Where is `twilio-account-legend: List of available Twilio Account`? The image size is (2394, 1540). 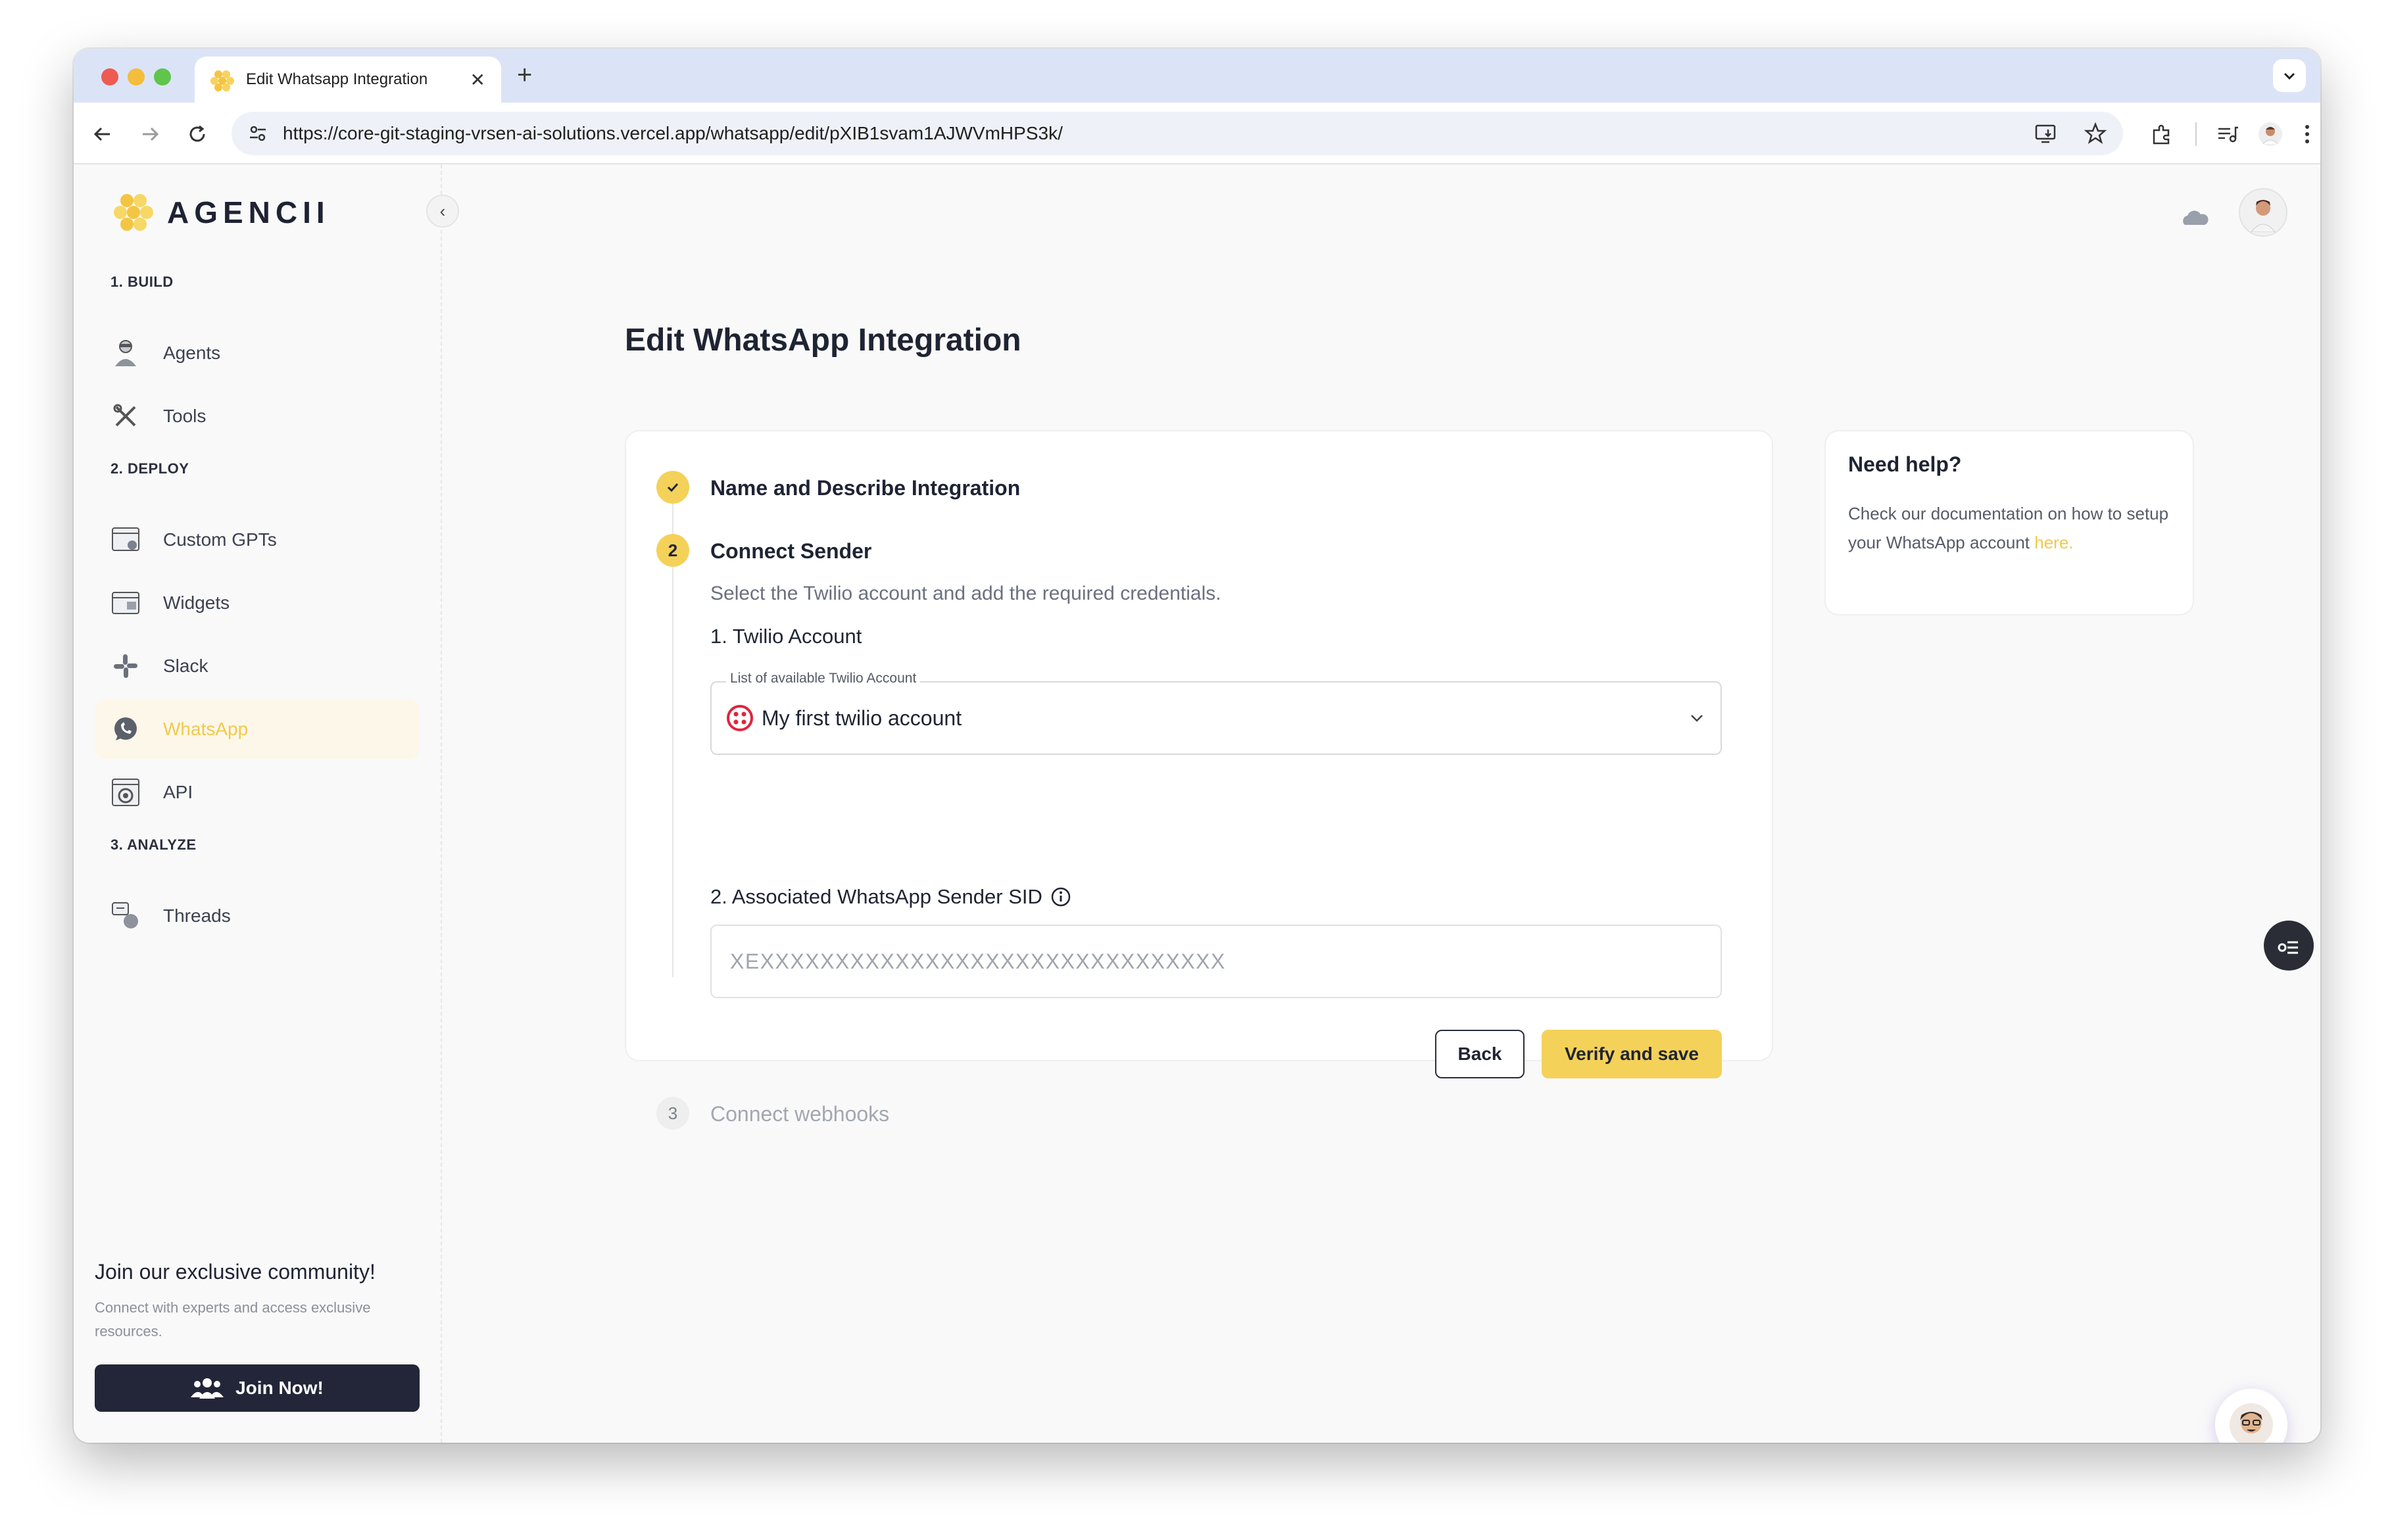
twilio-account-legend: List of available Twilio Account is located at coordinates (823, 678).